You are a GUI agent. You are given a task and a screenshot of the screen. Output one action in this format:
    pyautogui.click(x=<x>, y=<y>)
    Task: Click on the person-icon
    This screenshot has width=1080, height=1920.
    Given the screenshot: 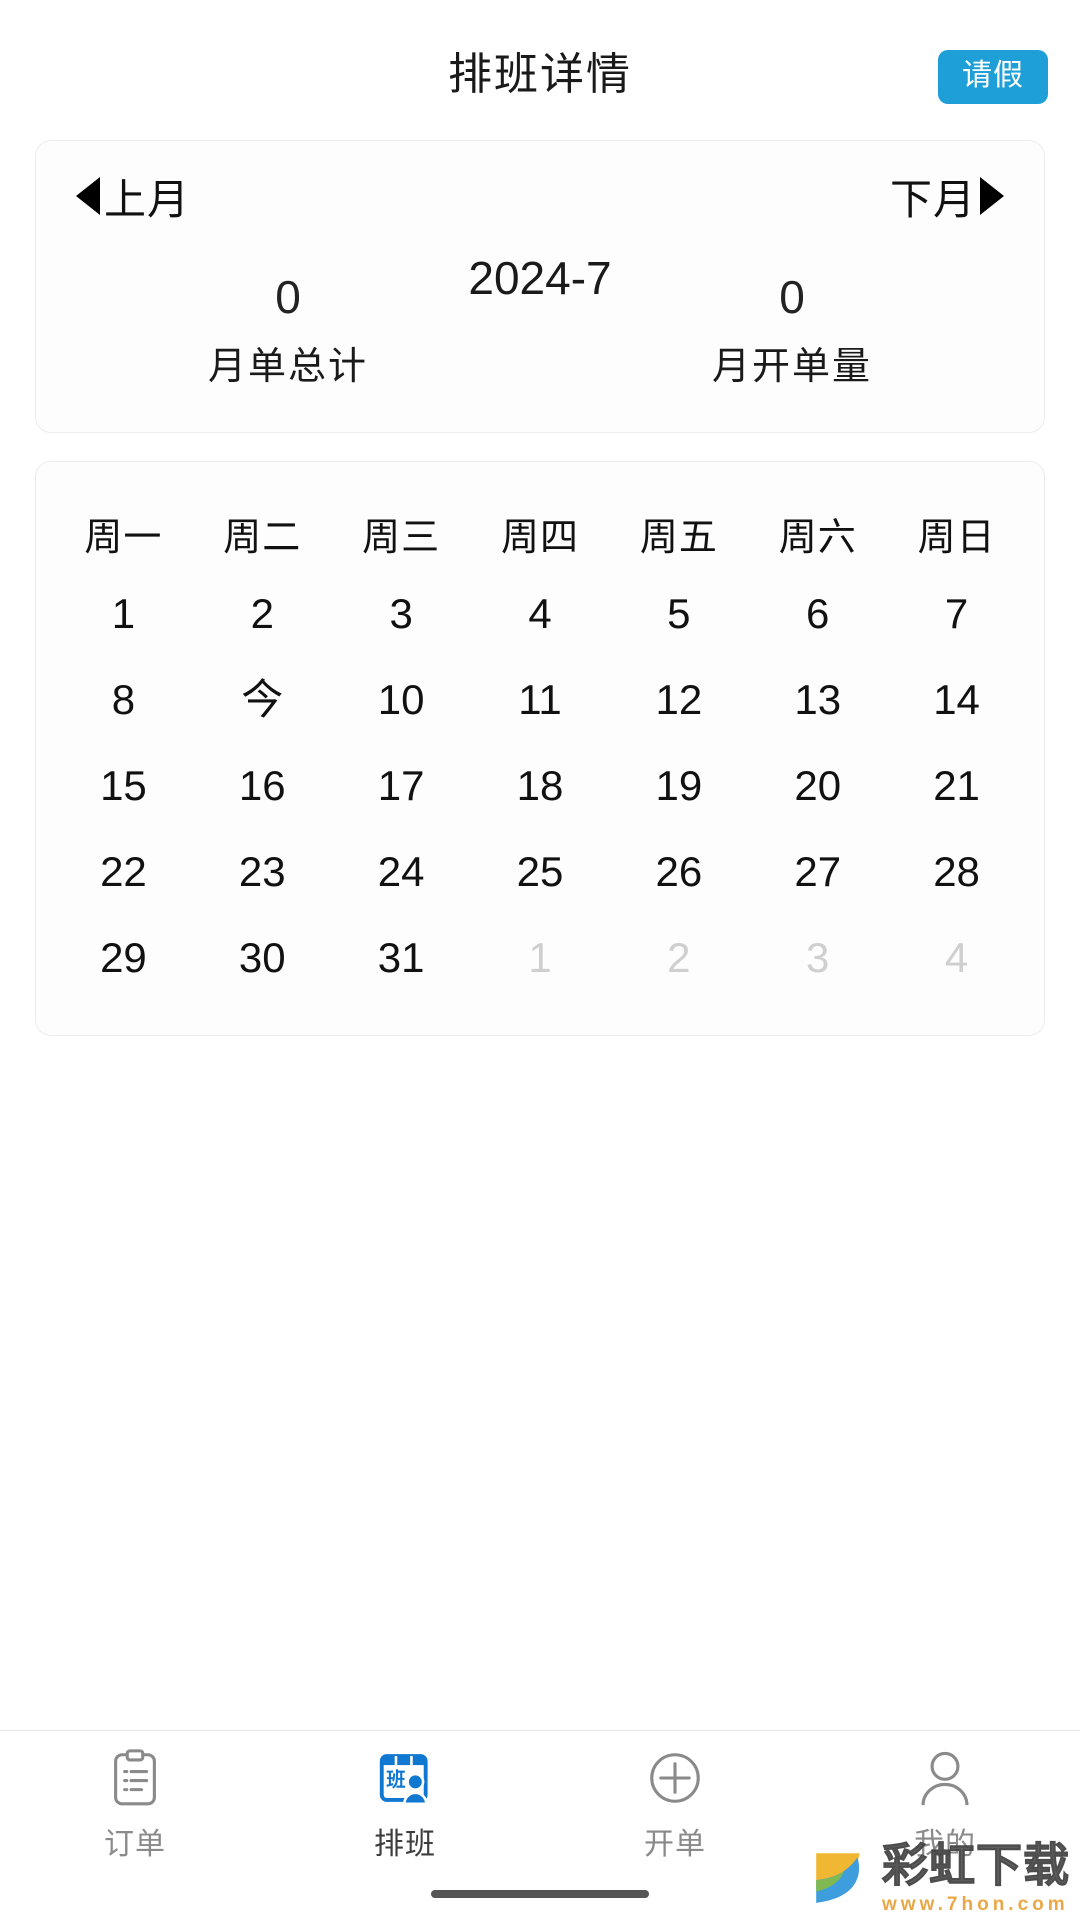 What is the action you would take?
    pyautogui.click(x=945, y=1778)
    